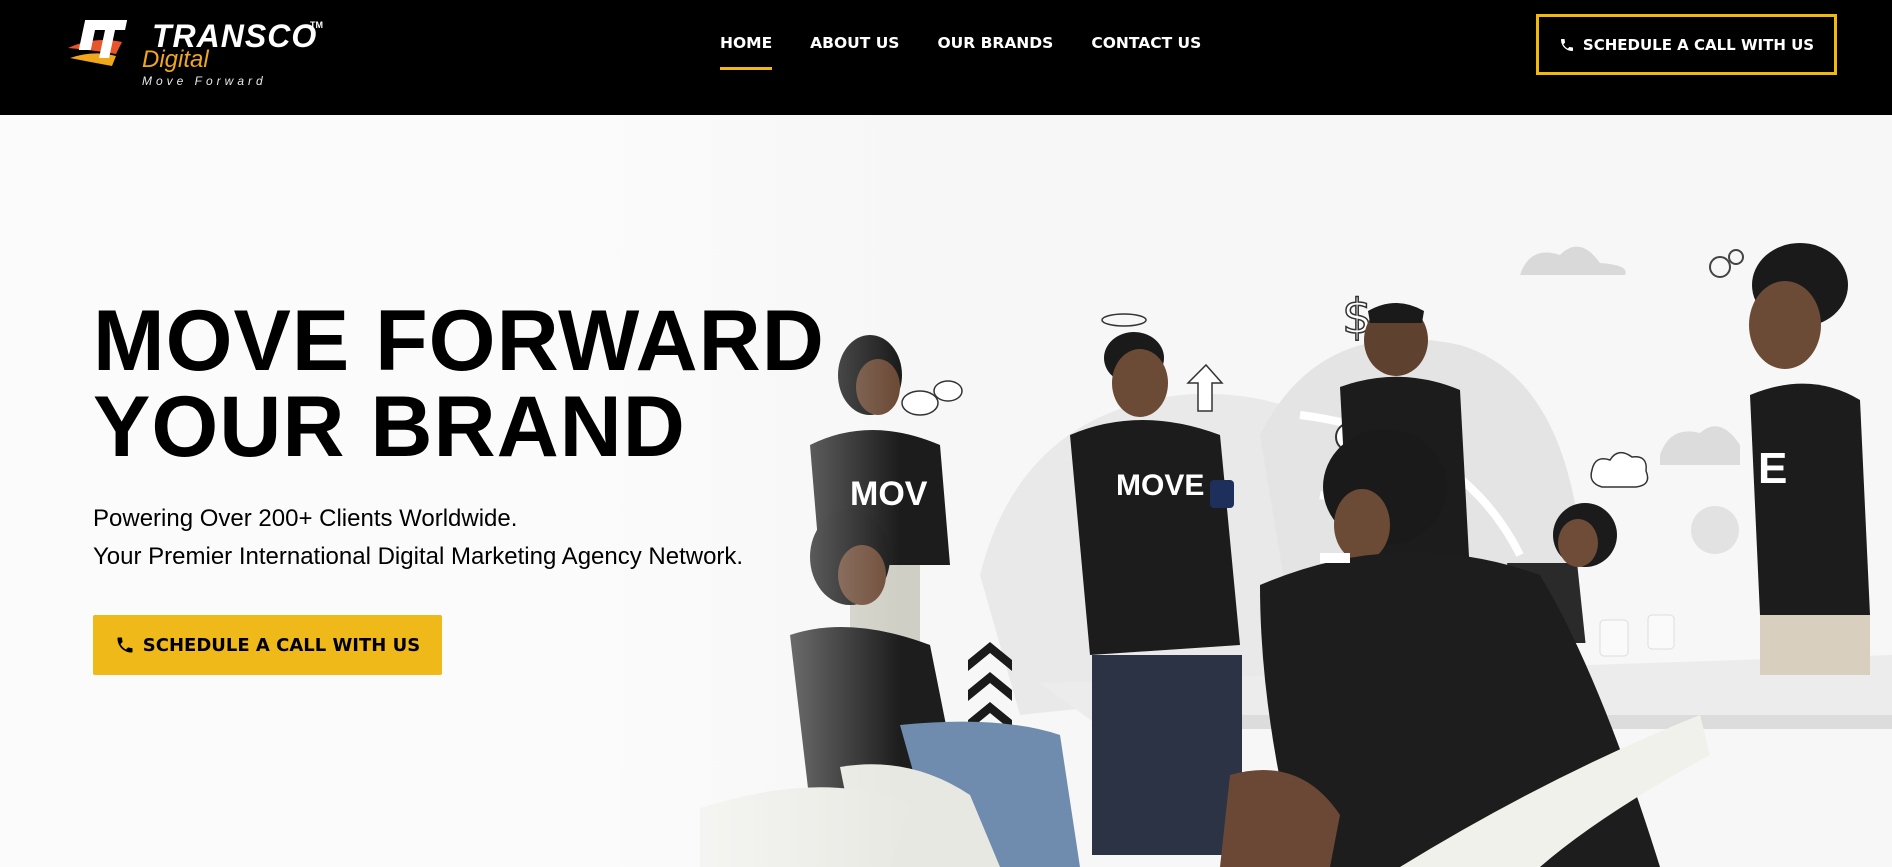 Image resolution: width=1892 pixels, height=867 pixels. What do you see at coordinates (175, 59) in the screenshot?
I see `logo-subtitle: Digital` at bounding box center [175, 59].